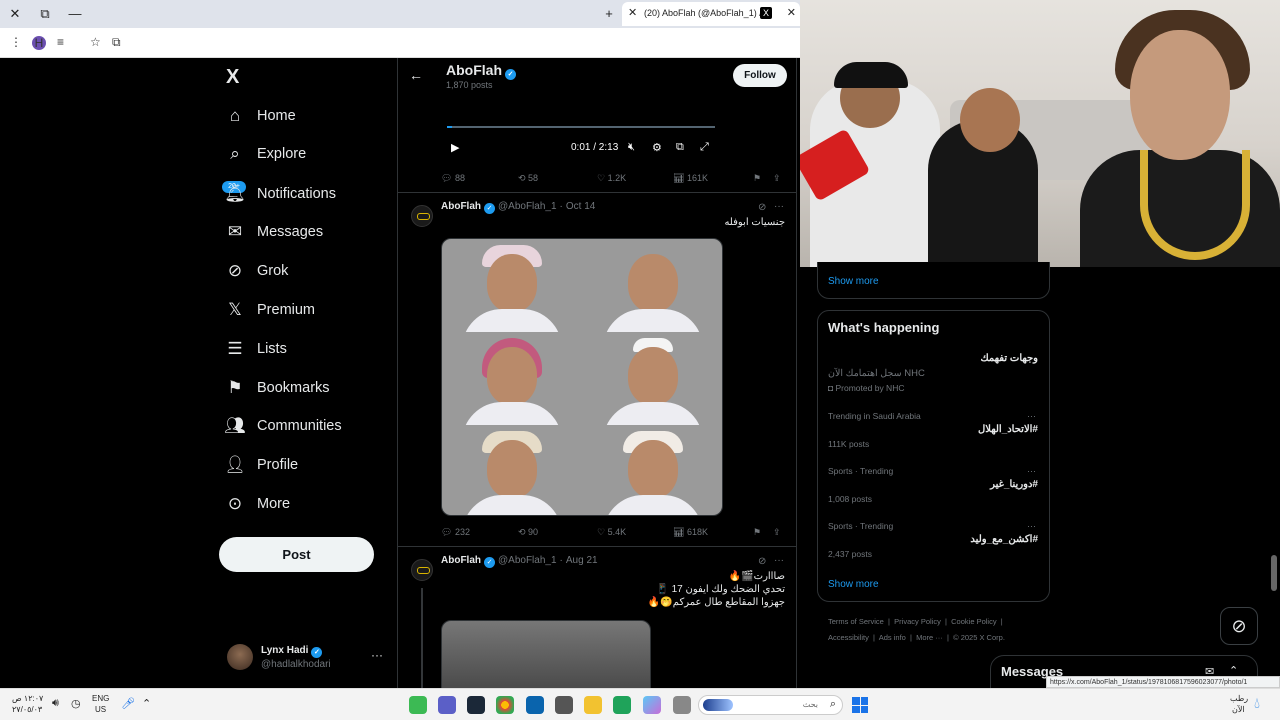  I want to click on promo-title: وجهات تفهمك, so click(1009, 358).